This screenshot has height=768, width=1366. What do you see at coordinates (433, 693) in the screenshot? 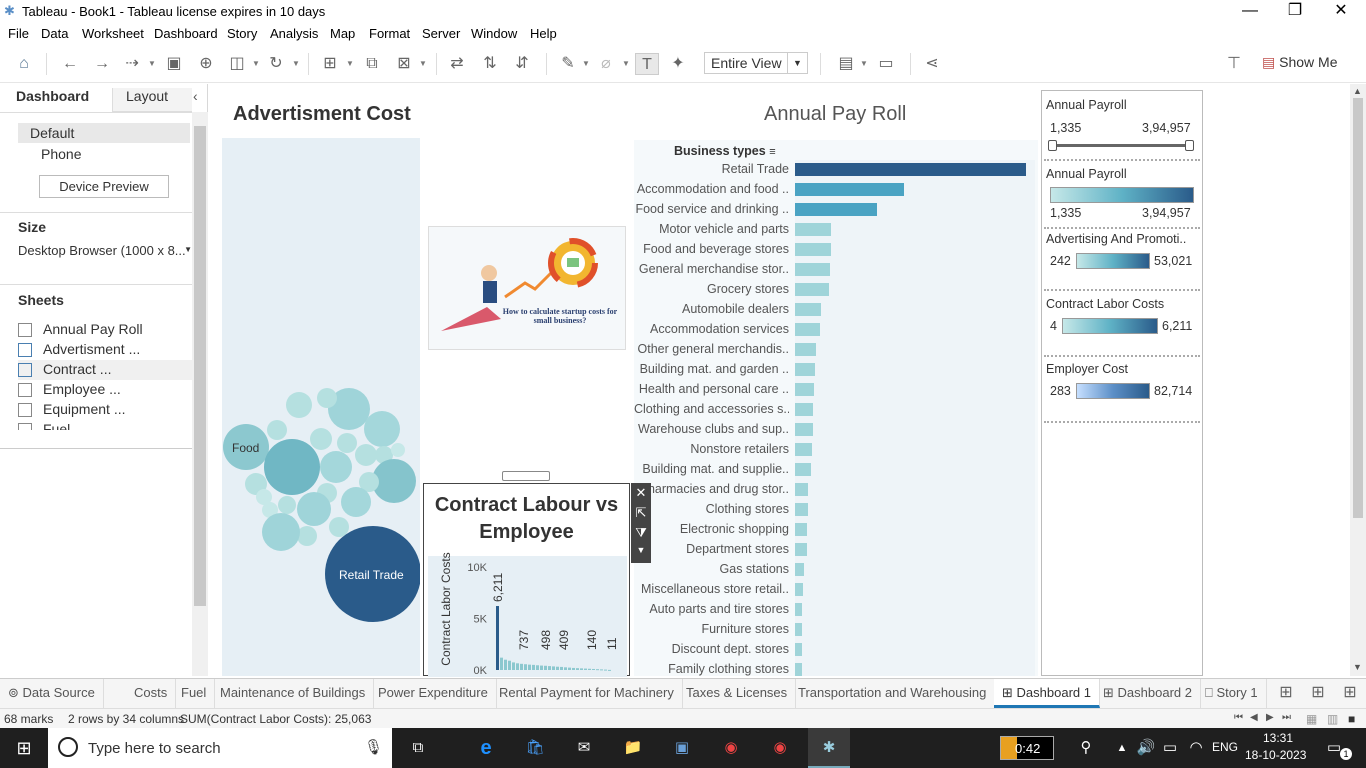
I see `tab-power: Power Expenditure` at bounding box center [433, 693].